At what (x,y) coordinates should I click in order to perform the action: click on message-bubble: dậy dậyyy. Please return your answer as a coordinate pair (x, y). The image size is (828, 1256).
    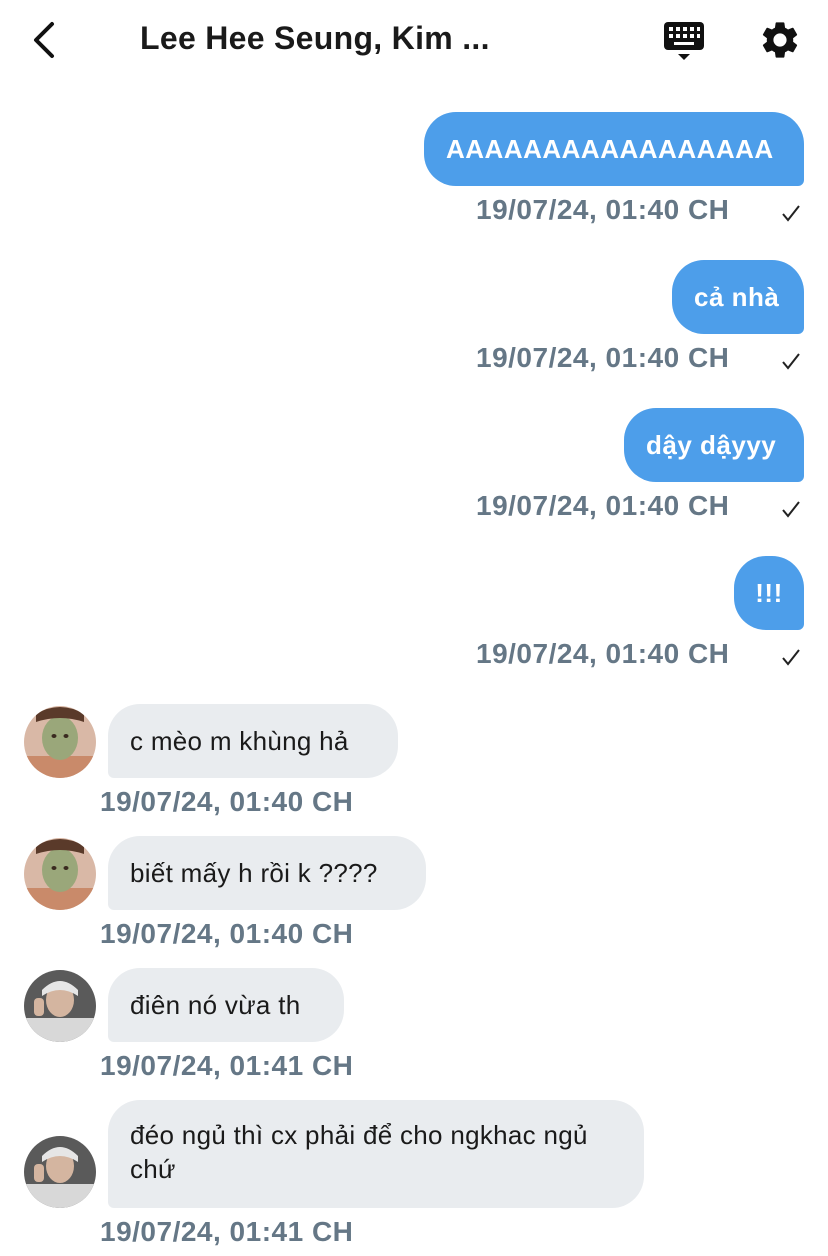
    Looking at the image, I should click on (714, 445).